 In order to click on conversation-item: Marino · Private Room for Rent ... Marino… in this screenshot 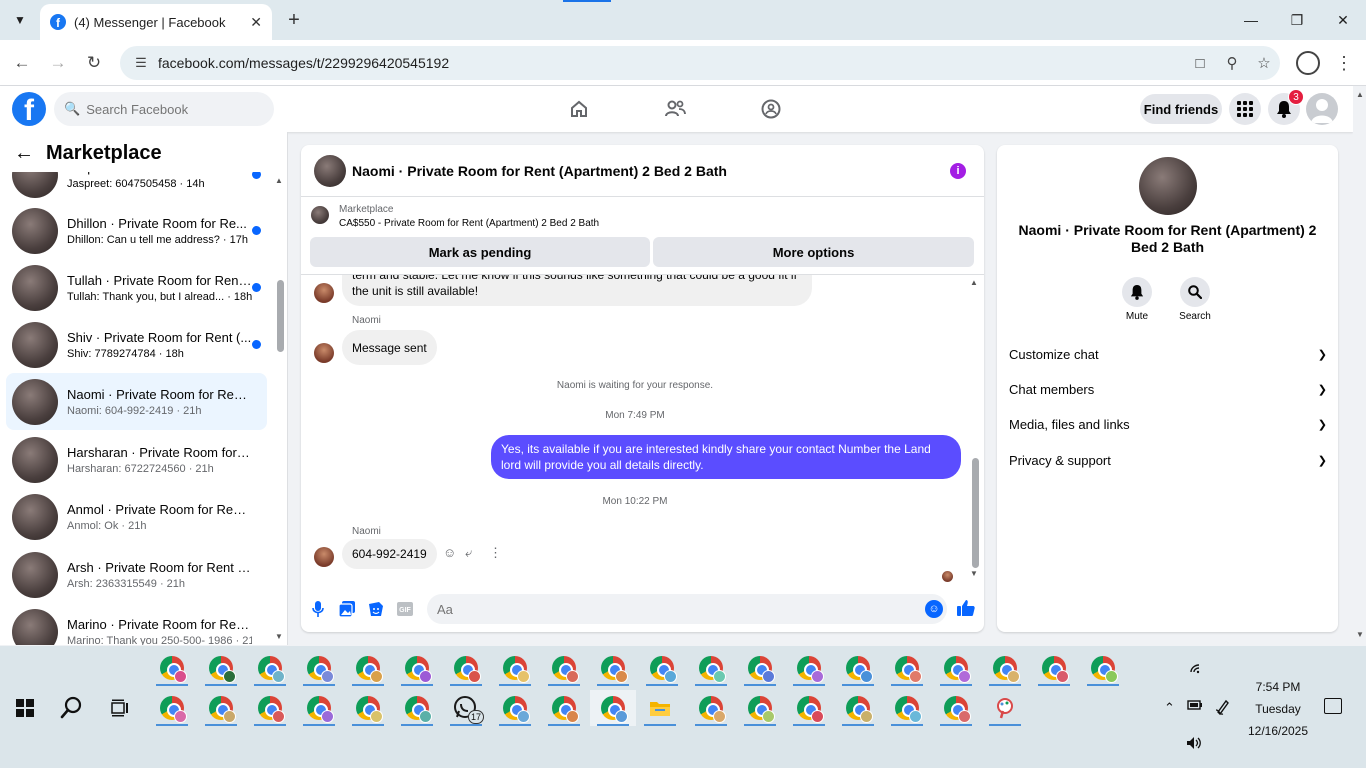, I will do `click(136, 624)`.